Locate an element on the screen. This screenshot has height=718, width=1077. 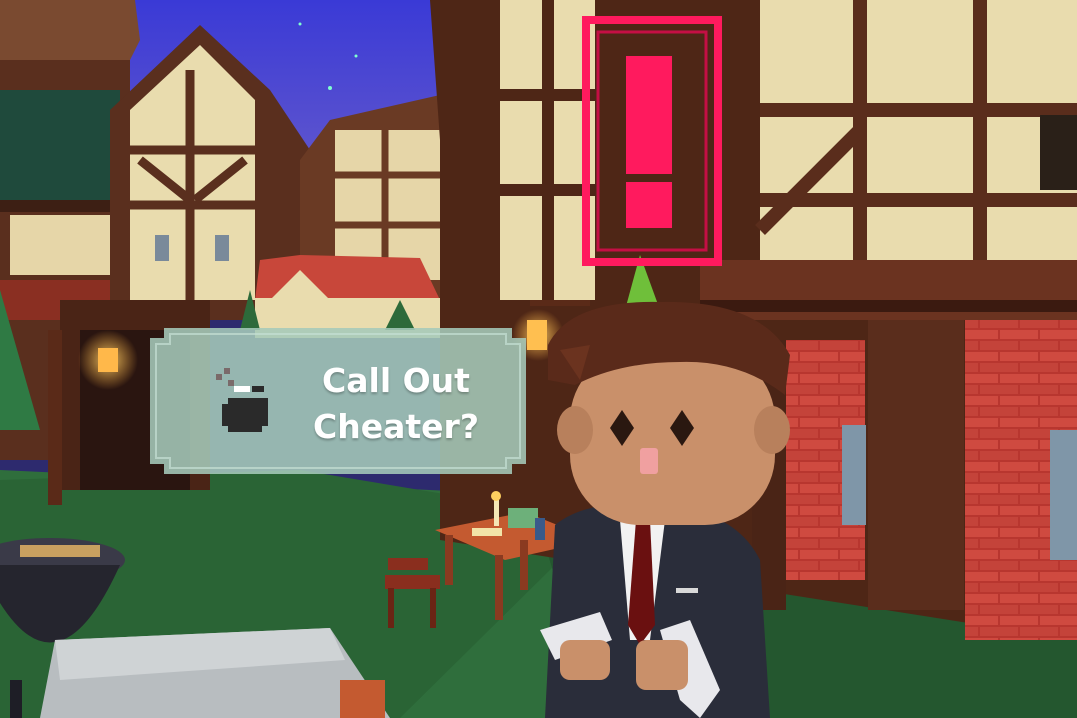
exclamation-icon is located at coordinates (652, 141).